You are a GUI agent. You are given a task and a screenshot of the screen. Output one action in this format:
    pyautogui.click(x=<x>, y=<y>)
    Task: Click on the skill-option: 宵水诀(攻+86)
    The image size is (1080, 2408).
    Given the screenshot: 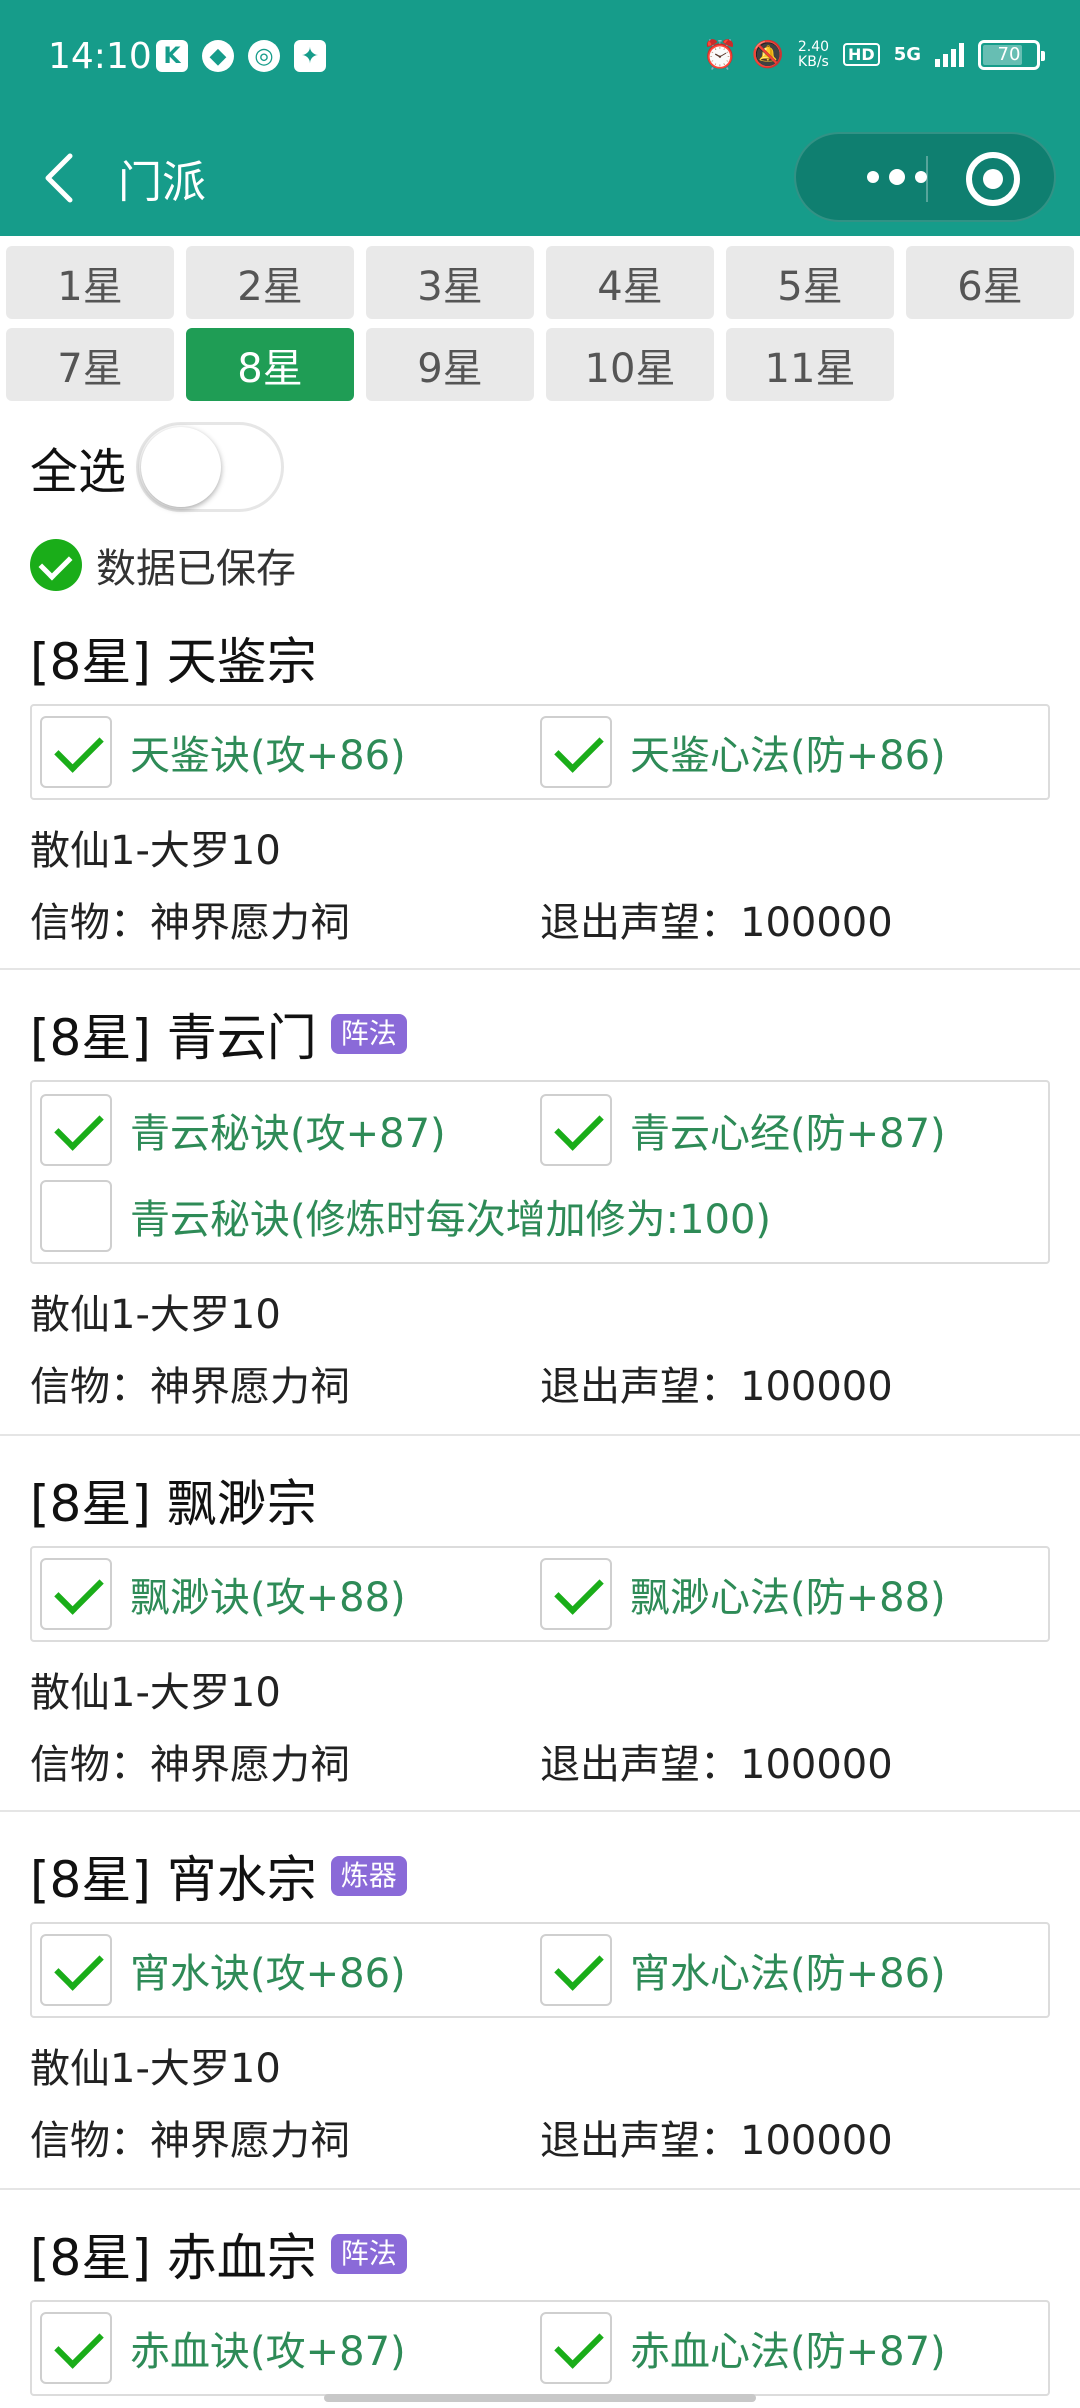 What is the action you would take?
    pyautogui.click(x=223, y=1970)
    